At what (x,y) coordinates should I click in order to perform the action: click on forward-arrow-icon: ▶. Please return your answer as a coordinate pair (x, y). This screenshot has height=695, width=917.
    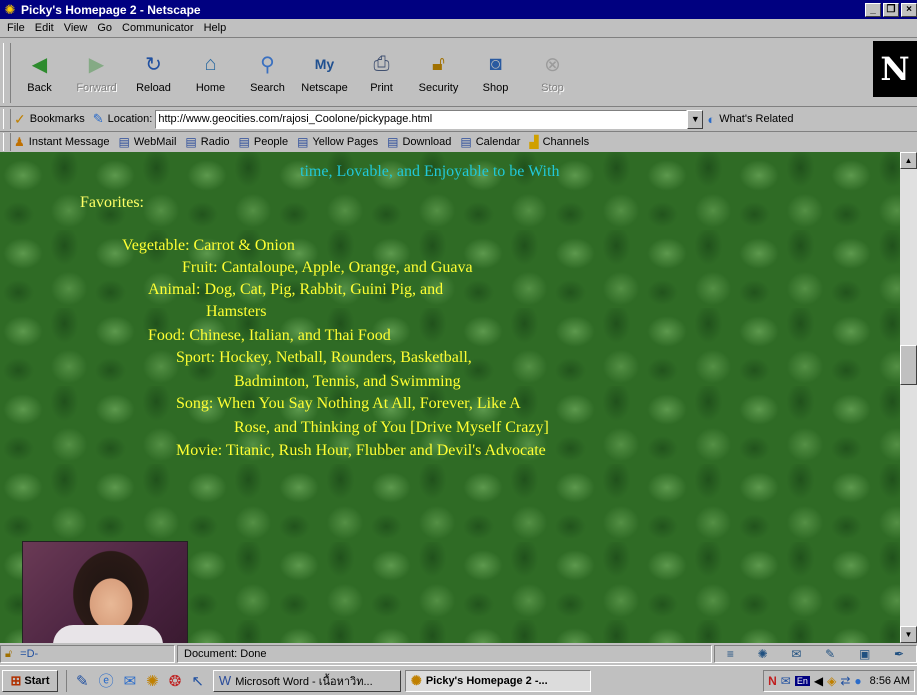
    Looking at the image, I should click on (96, 64).